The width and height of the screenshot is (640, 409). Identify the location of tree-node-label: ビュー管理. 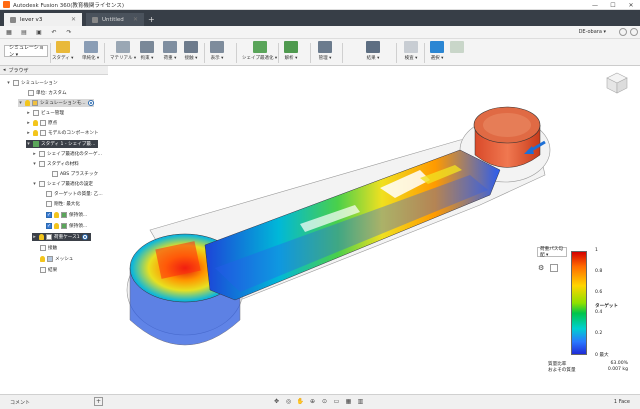
(52, 113).